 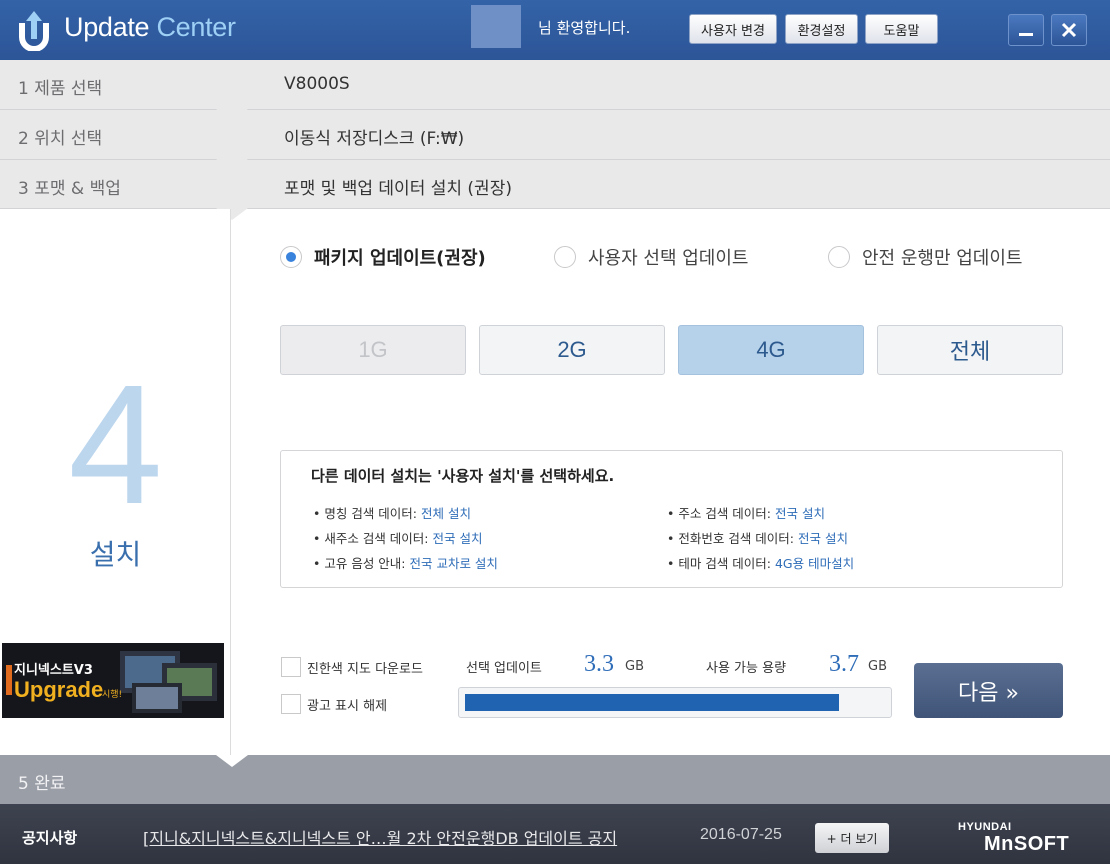 I want to click on app-title-primary: Update, so click(x=107, y=27).